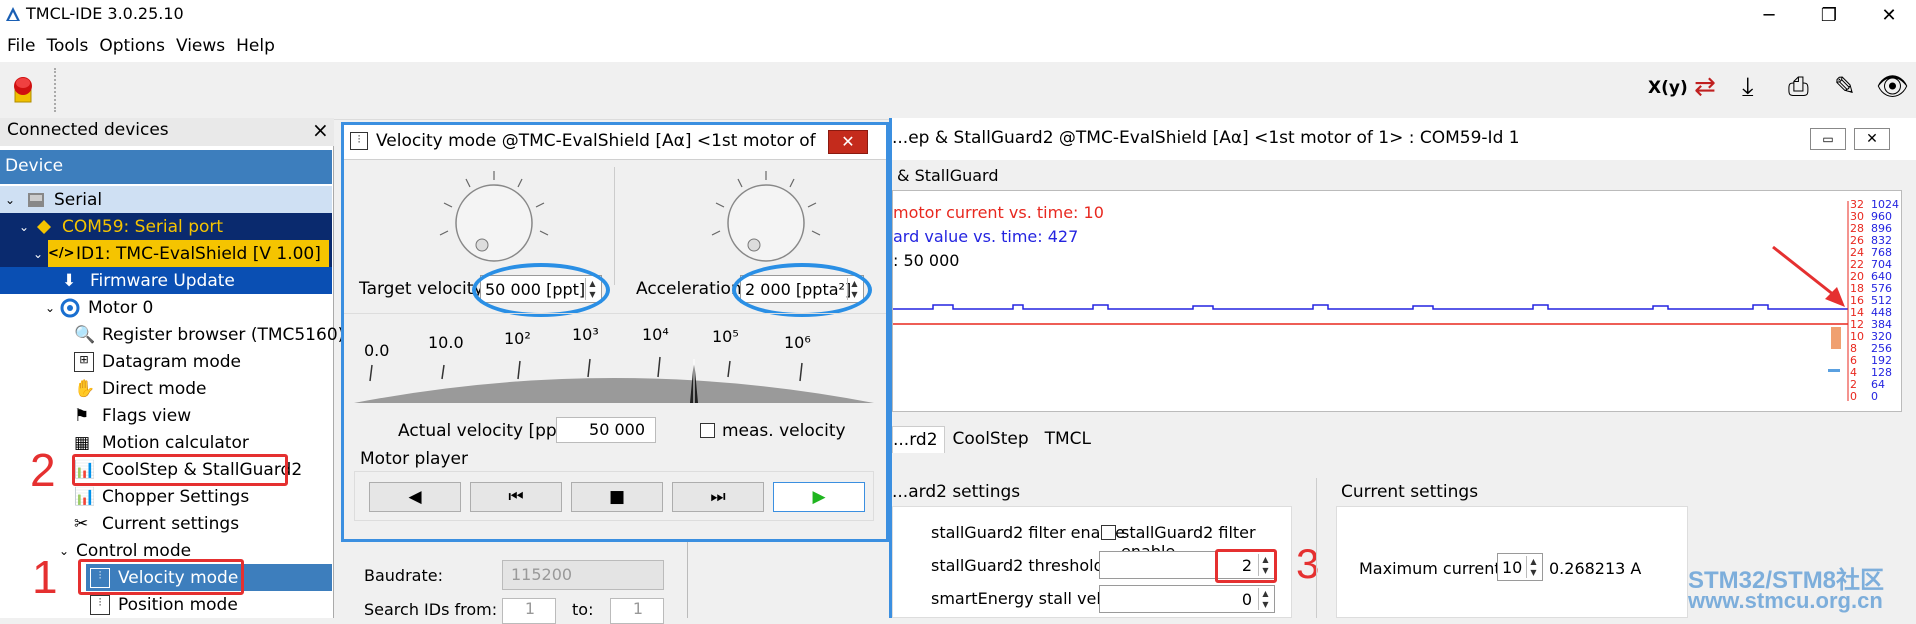  What do you see at coordinates (1028, 532) in the screenshot?
I see `filter-label: stallGuard2 filter enable` at bounding box center [1028, 532].